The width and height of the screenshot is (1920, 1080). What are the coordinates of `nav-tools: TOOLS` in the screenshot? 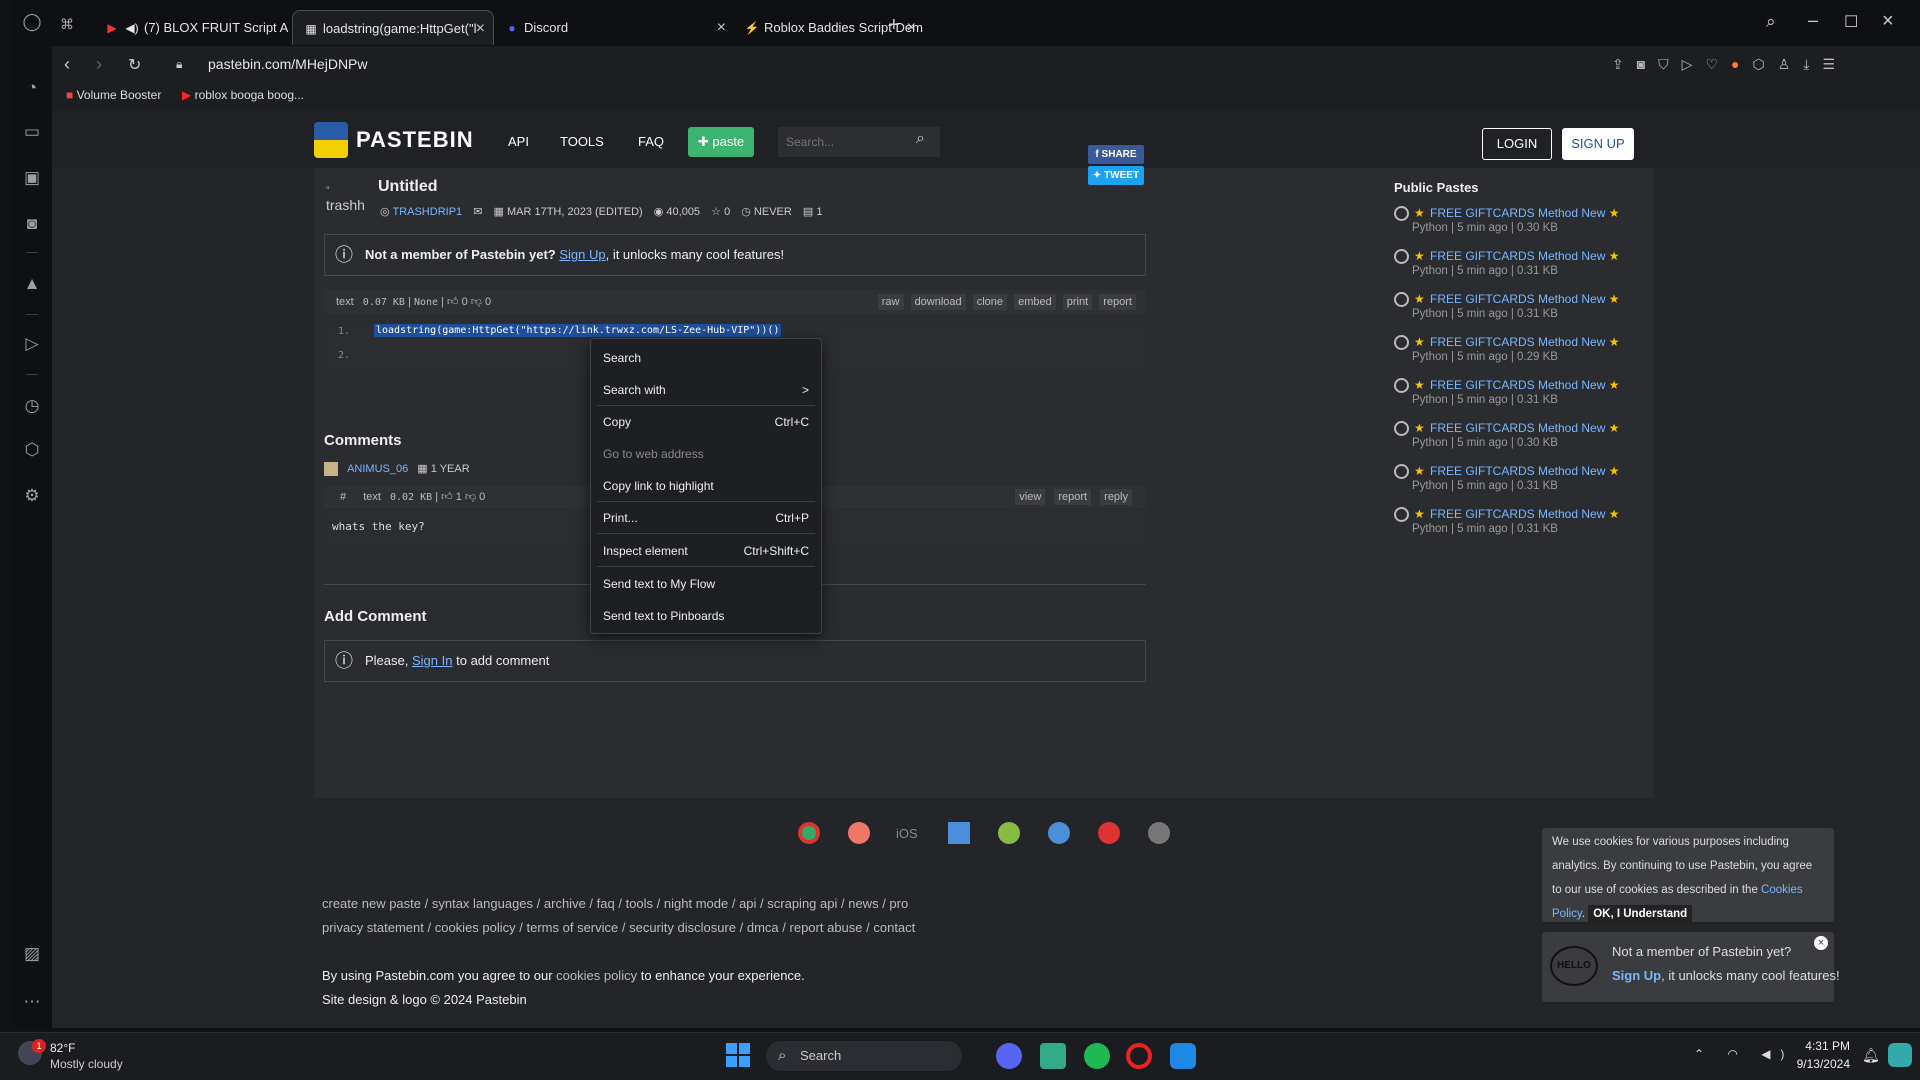 It's located at (582, 141).